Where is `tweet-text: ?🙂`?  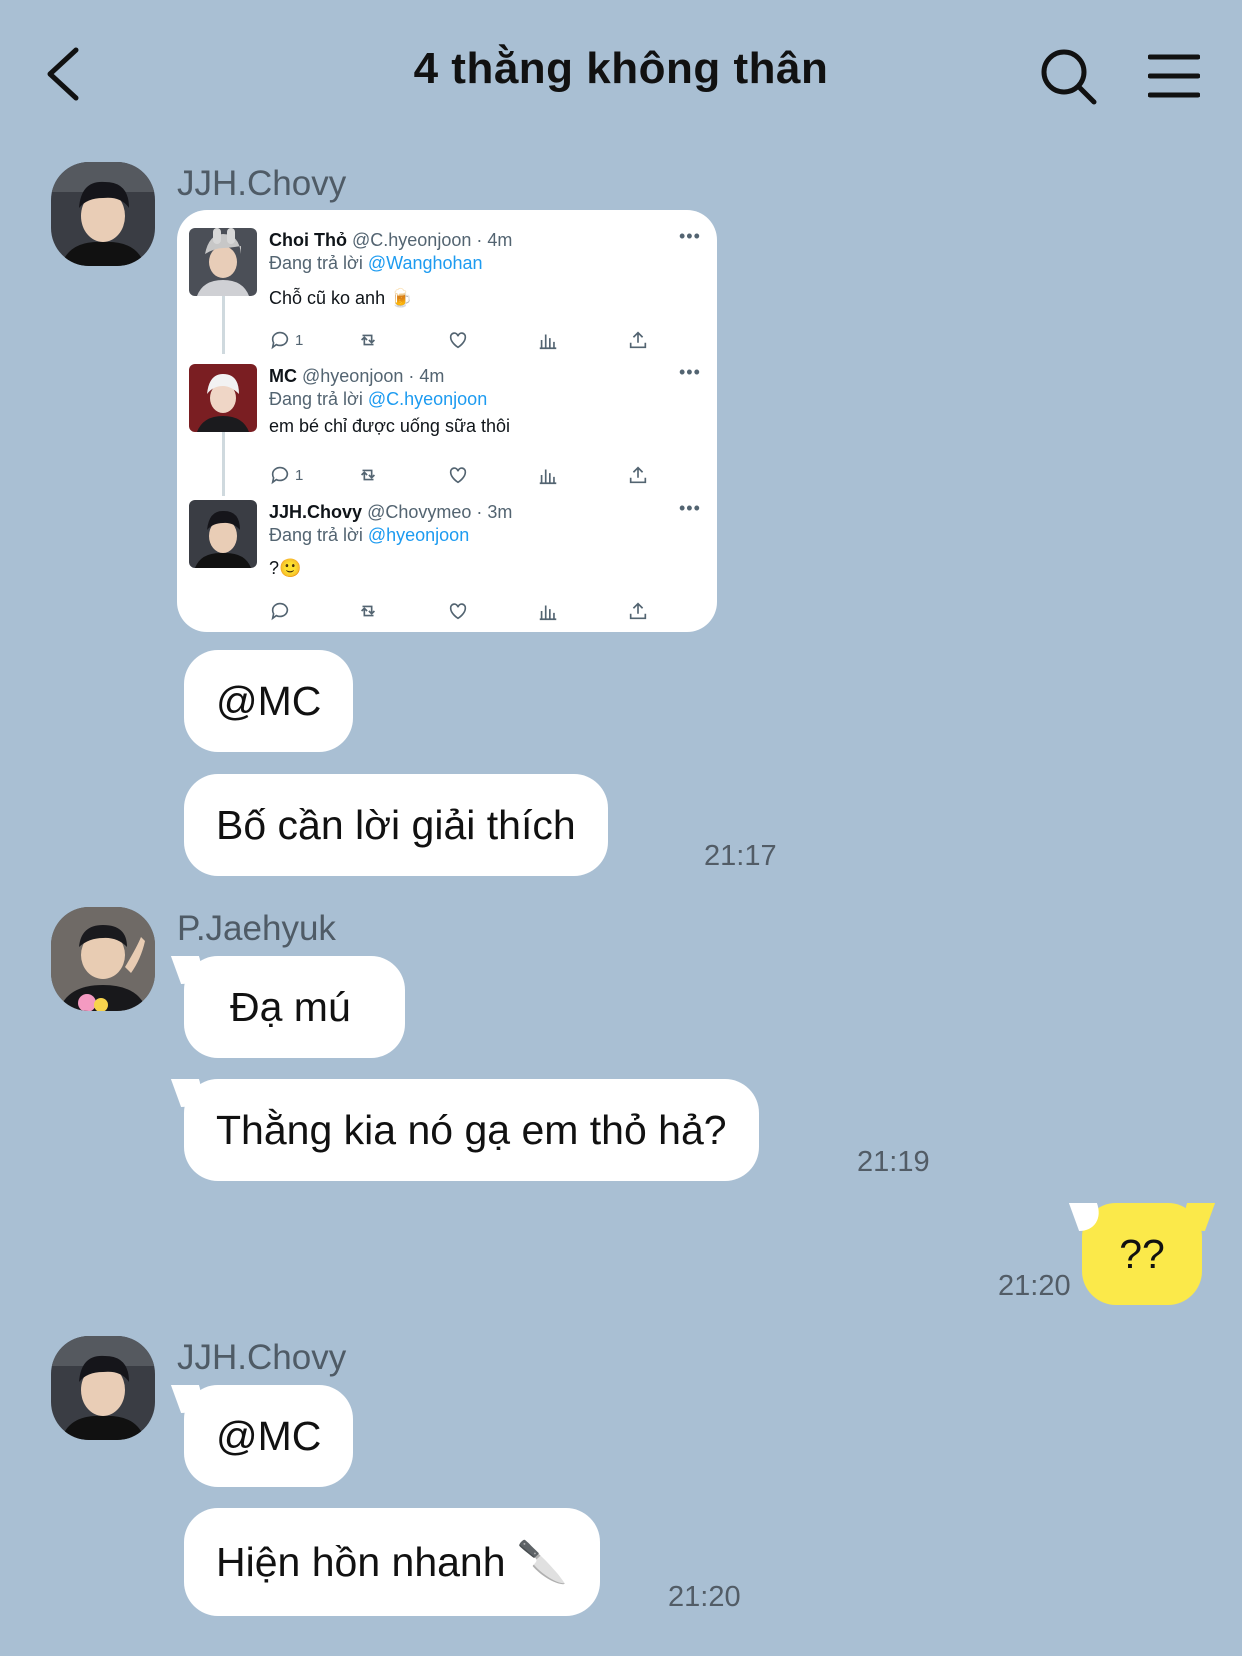 tweet-text: ?🙂 is located at coordinates (285, 568).